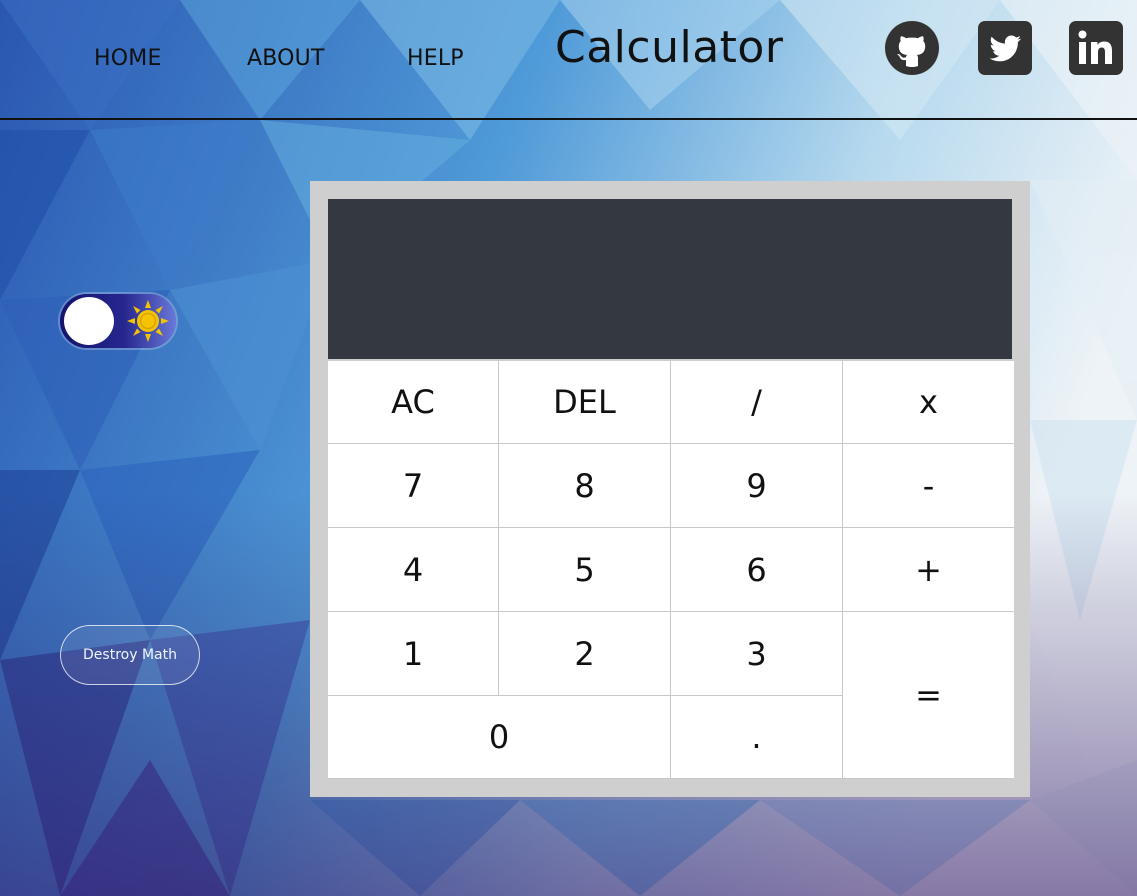 The image size is (1137, 896). I want to click on key-9: 9, so click(756, 485).